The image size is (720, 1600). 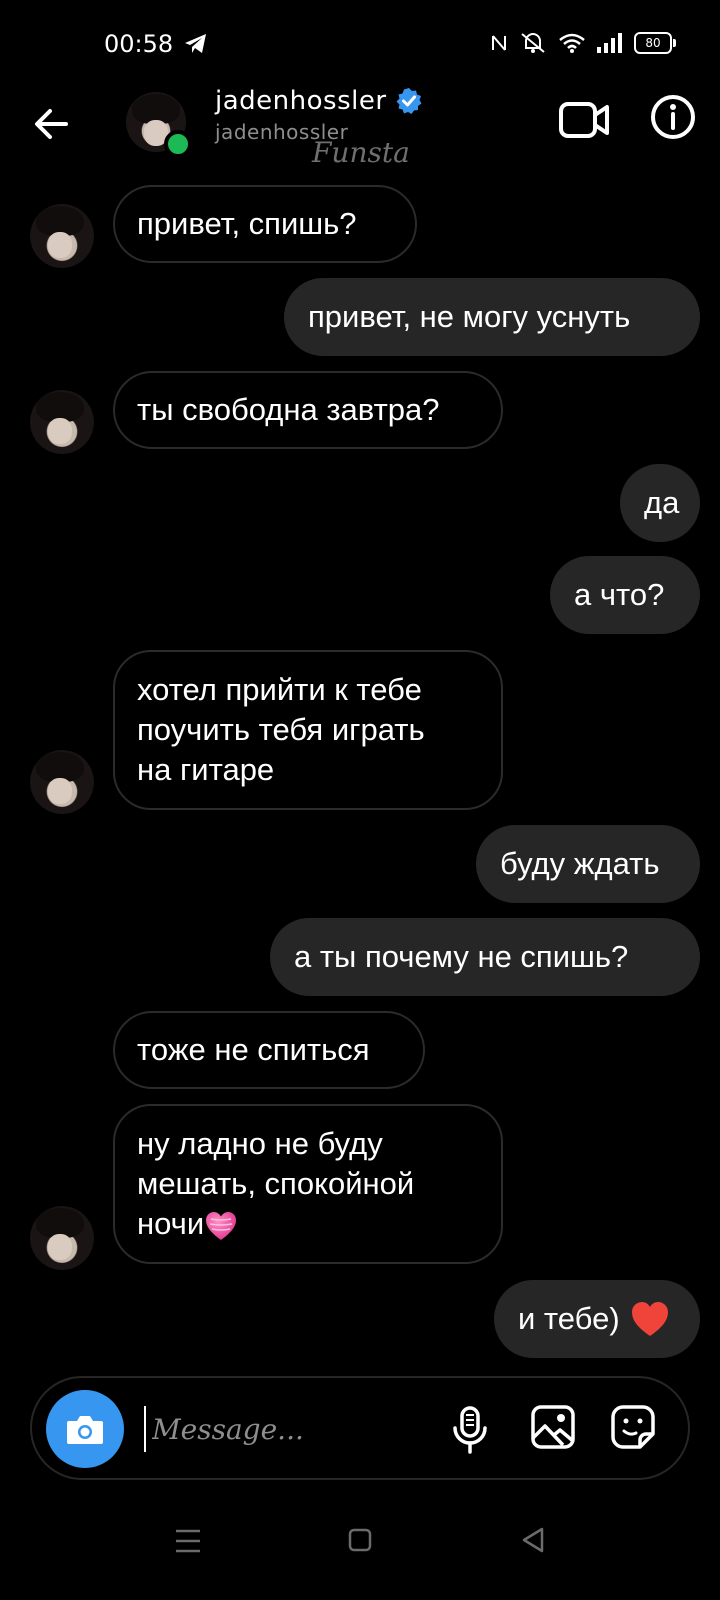 What do you see at coordinates (499, 43) in the screenshot?
I see `nfc-icon` at bounding box center [499, 43].